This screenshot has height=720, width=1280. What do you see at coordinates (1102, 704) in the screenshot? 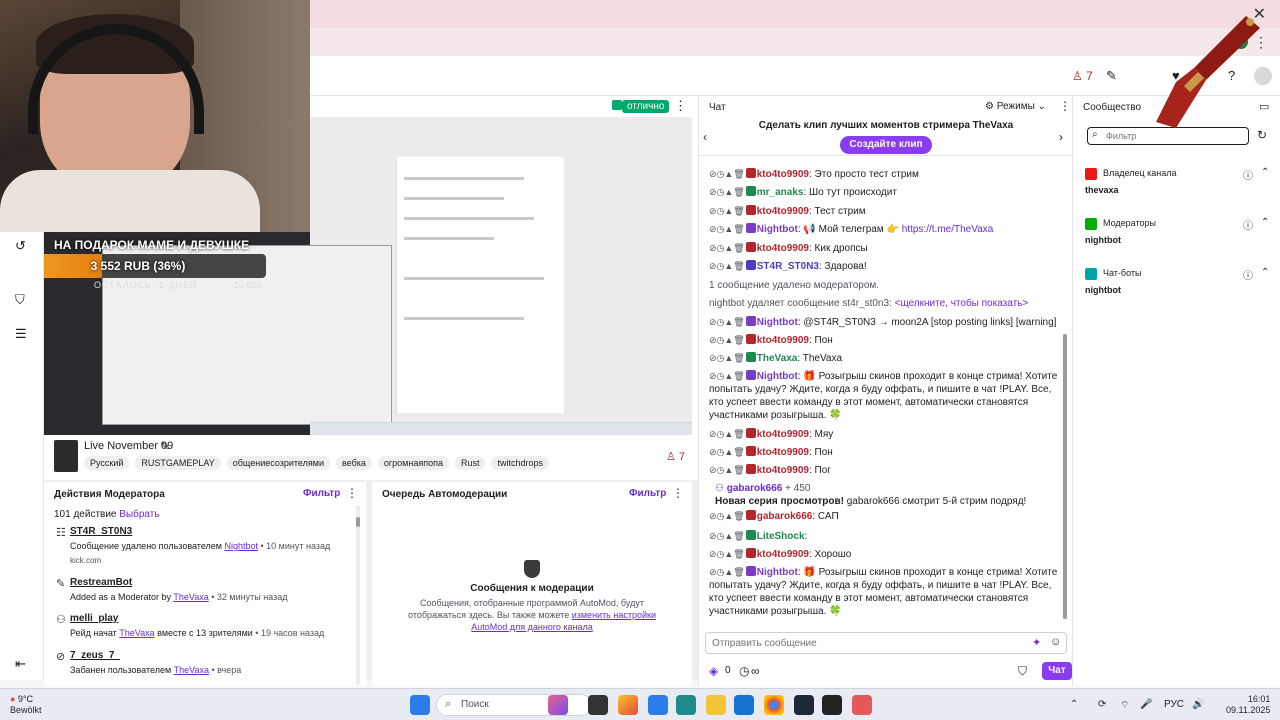
I see `sync-icon: ⟳` at bounding box center [1102, 704].